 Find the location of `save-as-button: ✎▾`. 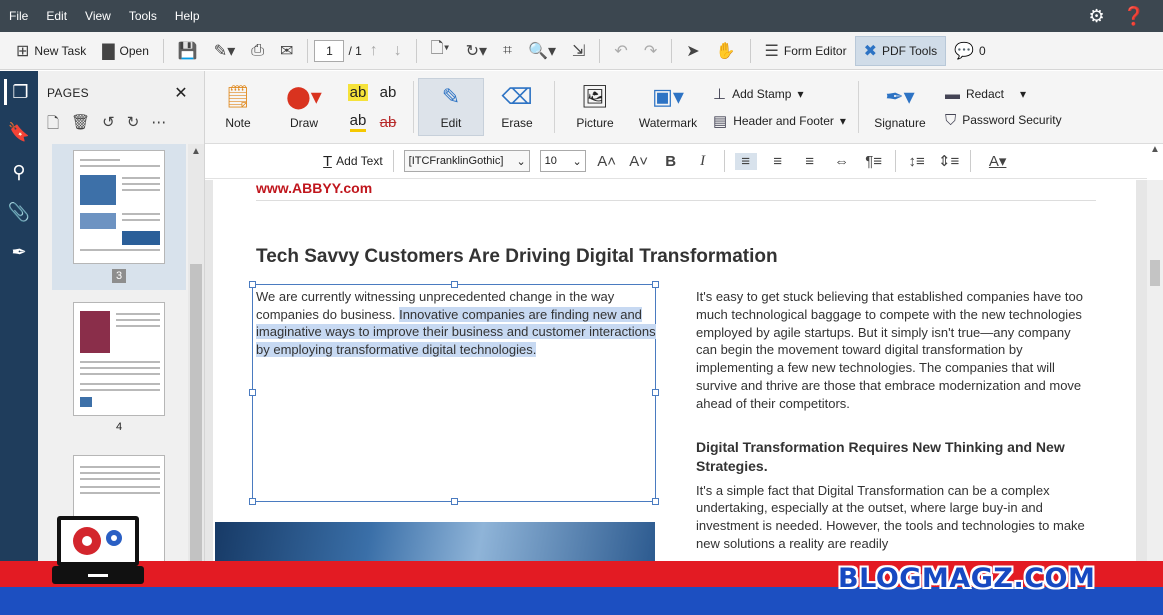

save-as-button: ✎▾ is located at coordinates (224, 51).